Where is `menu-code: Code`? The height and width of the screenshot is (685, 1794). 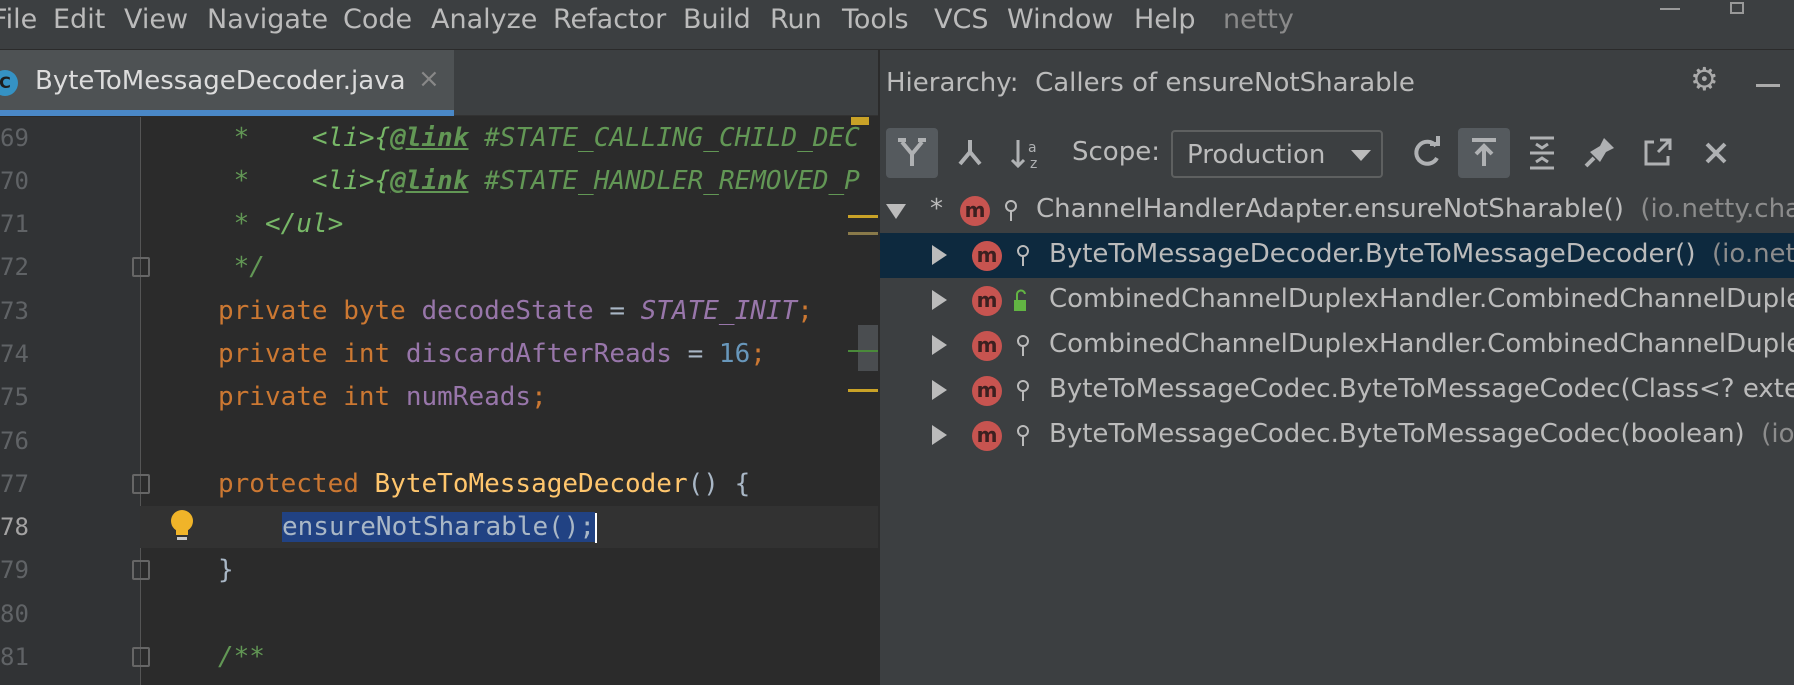
menu-code: Code is located at coordinates (377, 20).